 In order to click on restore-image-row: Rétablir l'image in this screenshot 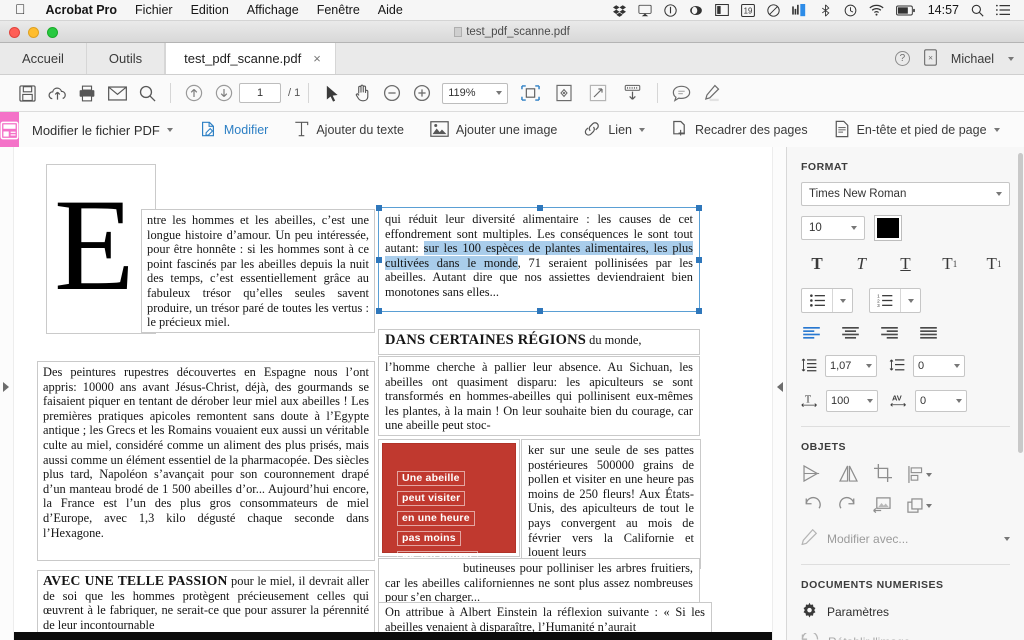, I will do `click(905, 635)`.